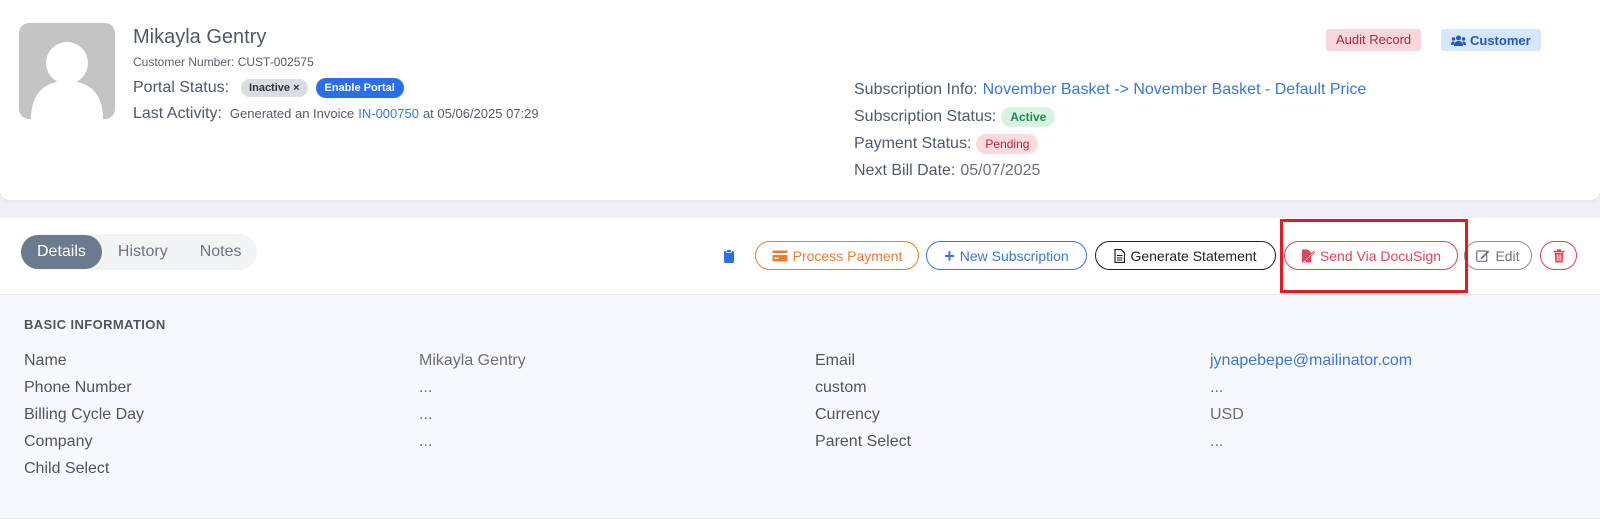  What do you see at coordinates (1007, 143) in the screenshot?
I see `payment-status-badge: Pending` at bounding box center [1007, 143].